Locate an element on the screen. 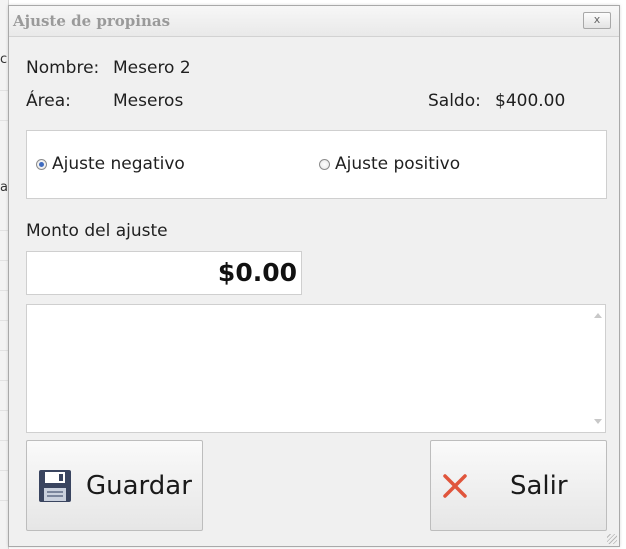 This screenshot has height=549, width=626. area-value: Meseros is located at coordinates (148, 101).